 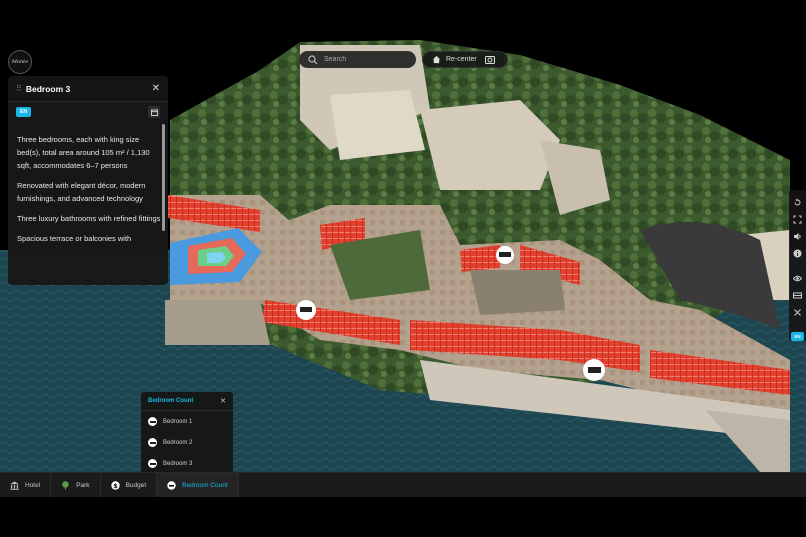 I want to click on rotate-icon, so click(x=797, y=202).